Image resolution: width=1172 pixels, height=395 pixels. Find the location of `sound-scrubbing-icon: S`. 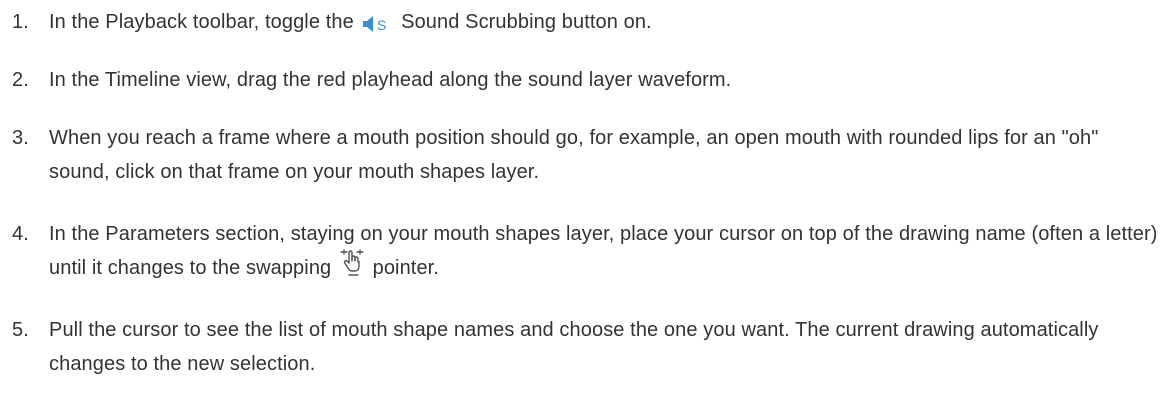

sound-scrubbing-icon: S is located at coordinates (376, 22).